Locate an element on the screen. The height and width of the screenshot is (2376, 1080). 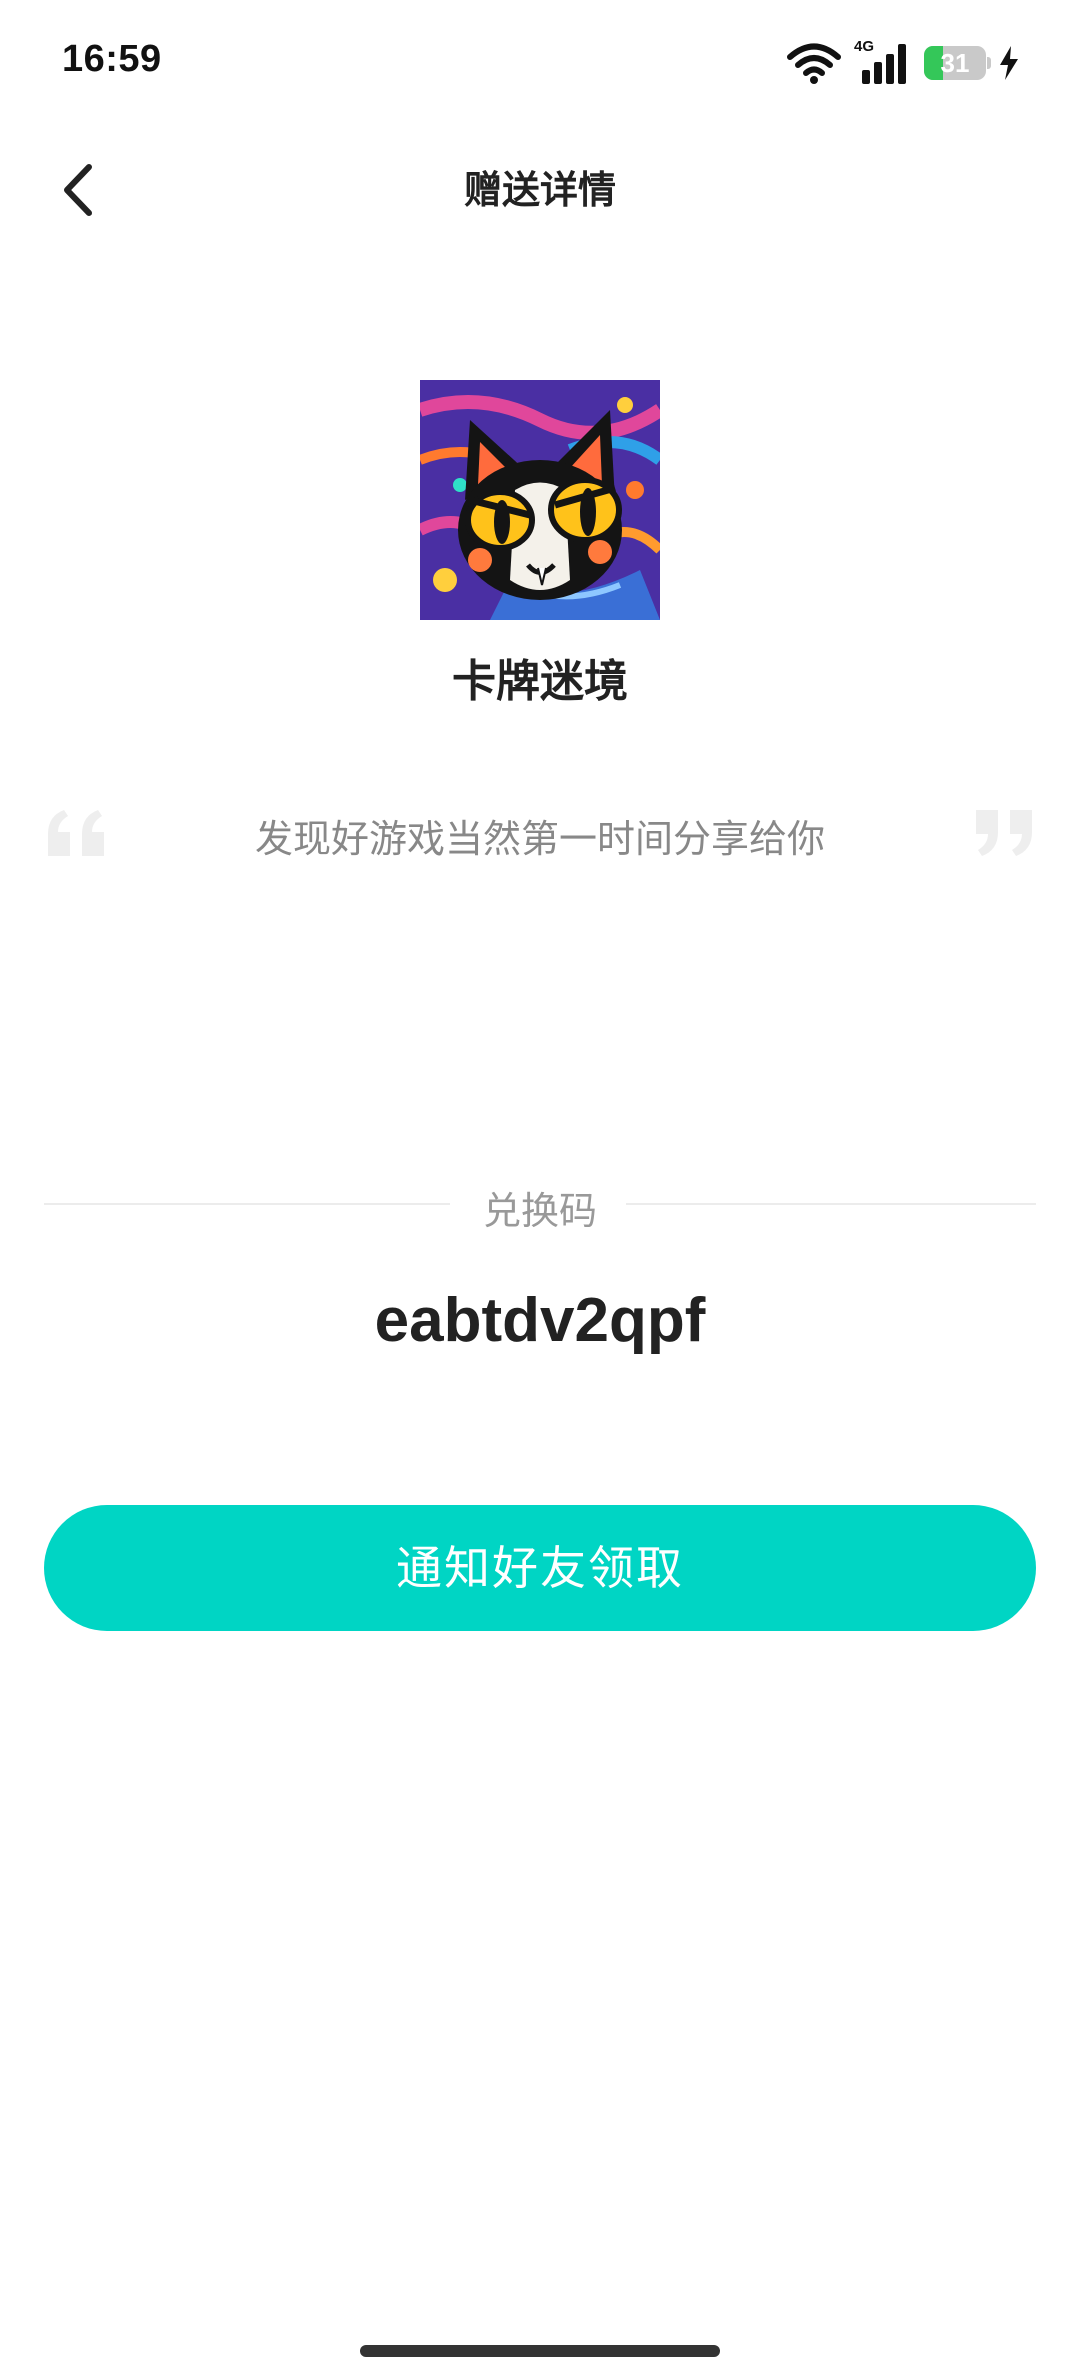
cat-game-cover-icon is located at coordinates (540, 500).